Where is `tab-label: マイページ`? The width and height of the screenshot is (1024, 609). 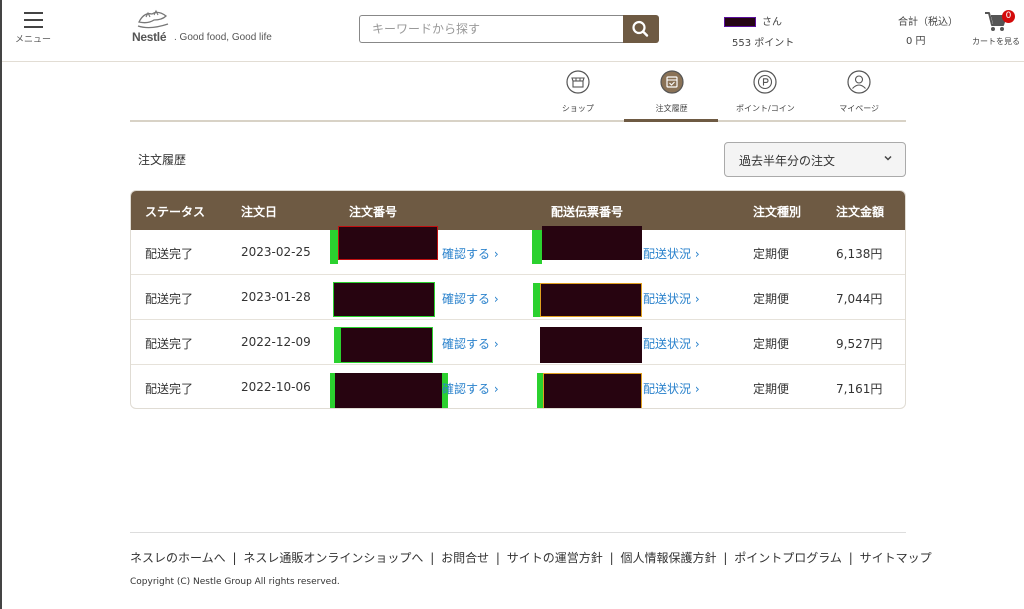
tab-label: マイページ is located at coordinates (859, 108).